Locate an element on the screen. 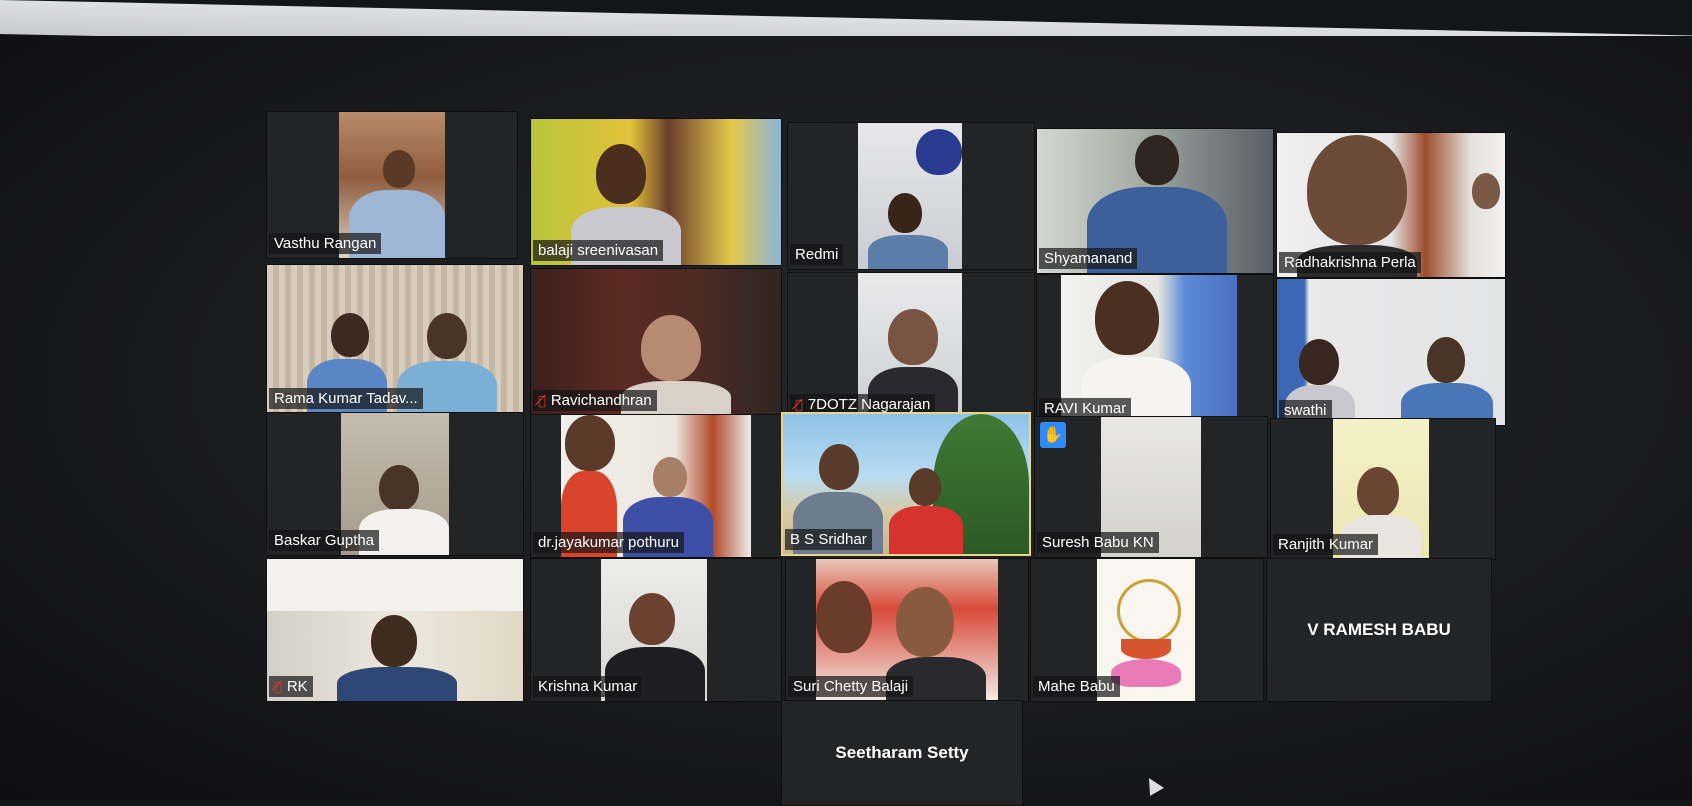  participant-tile: swathi is located at coordinates (1391, 352).